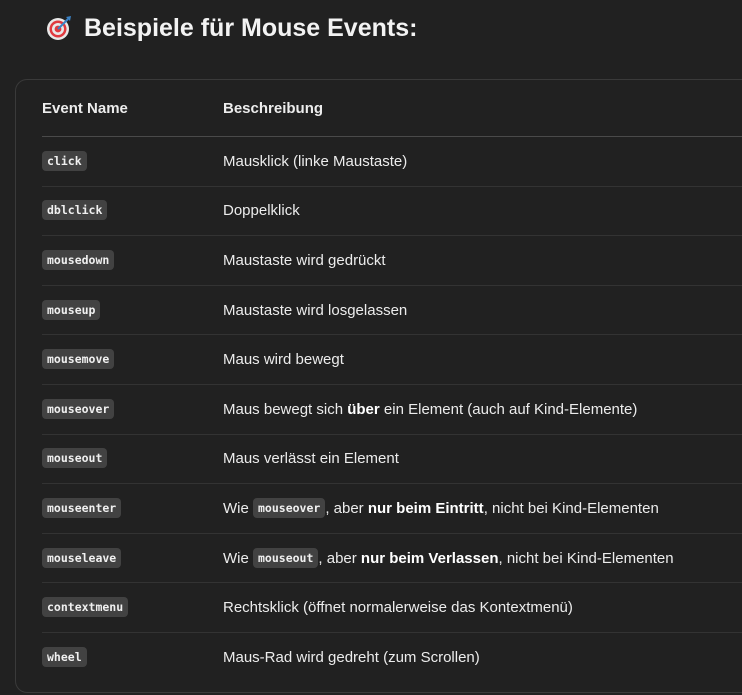  I want to click on event-name-code: mouseup, so click(71, 309).